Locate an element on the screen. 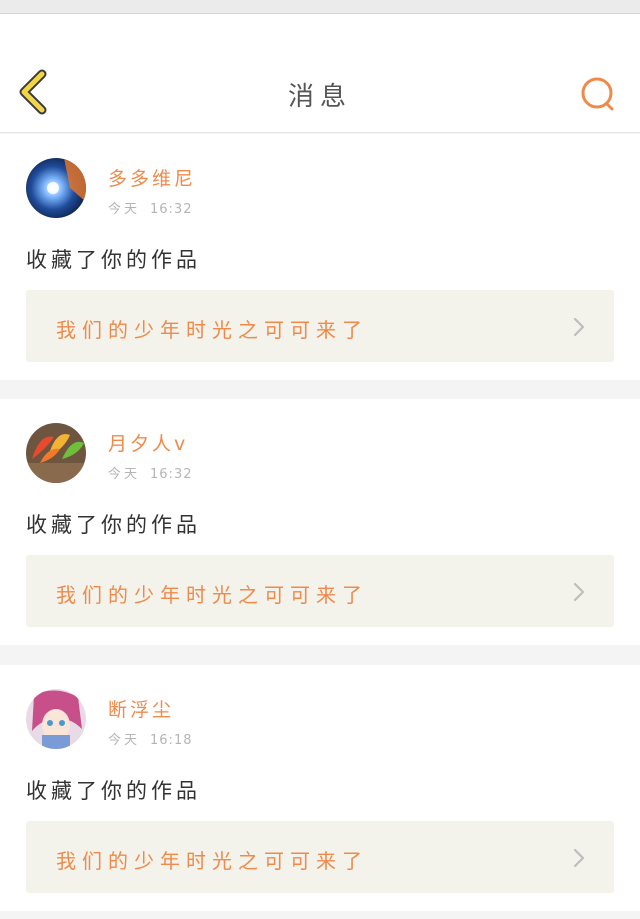 The height and width of the screenshot is (919, 640). search-button is located at coordinates (598, 94).